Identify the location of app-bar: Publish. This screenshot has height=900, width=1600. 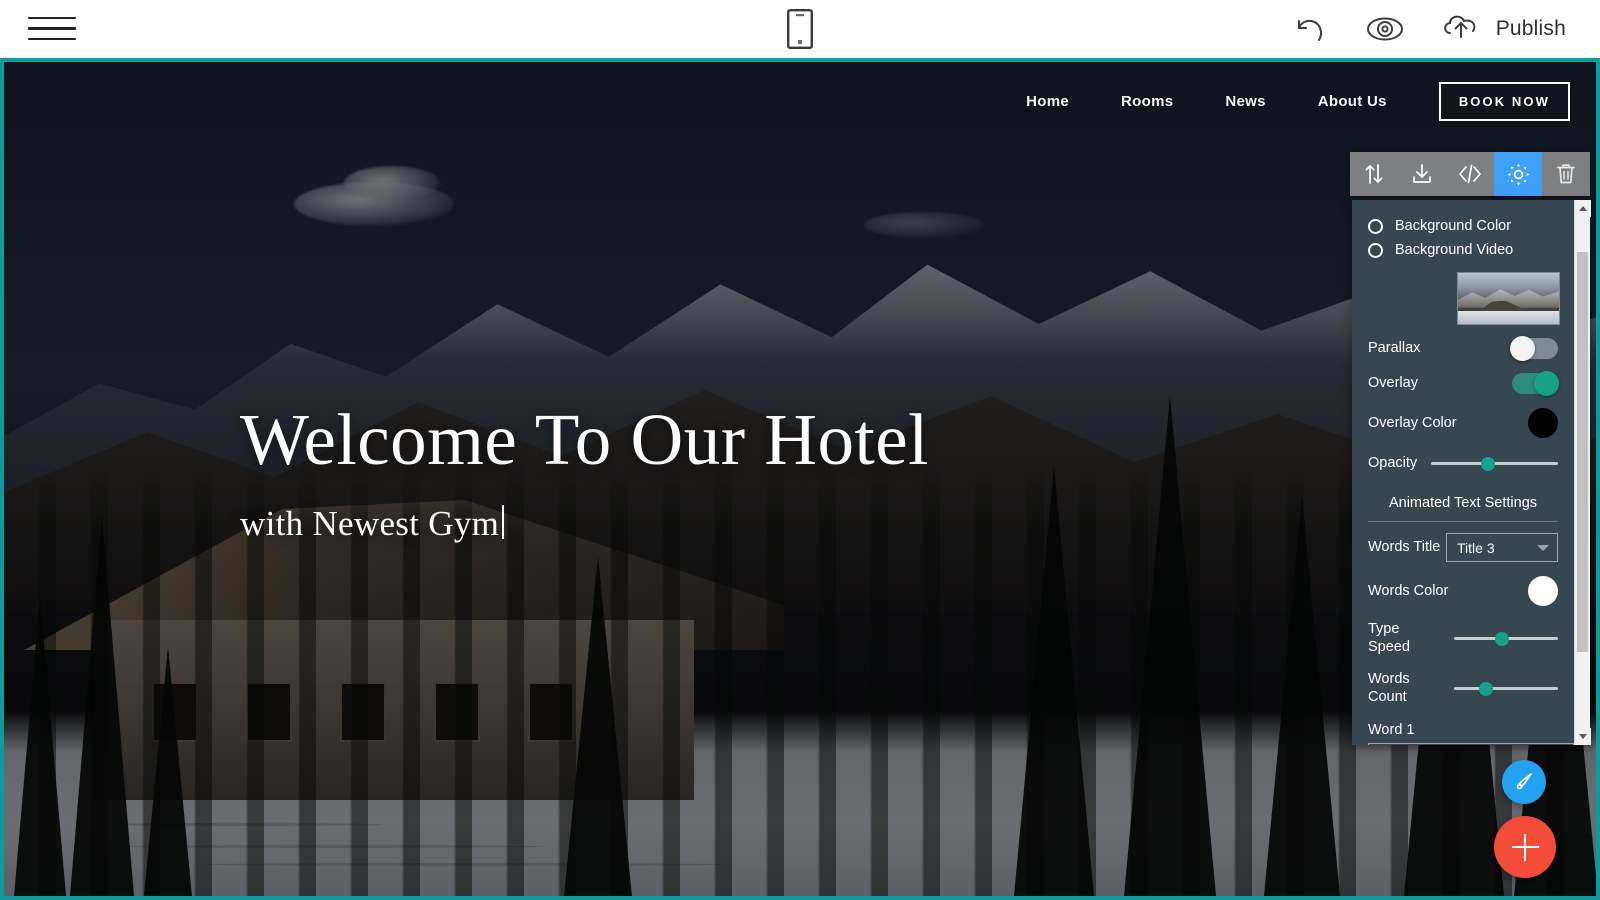
(800, 29).